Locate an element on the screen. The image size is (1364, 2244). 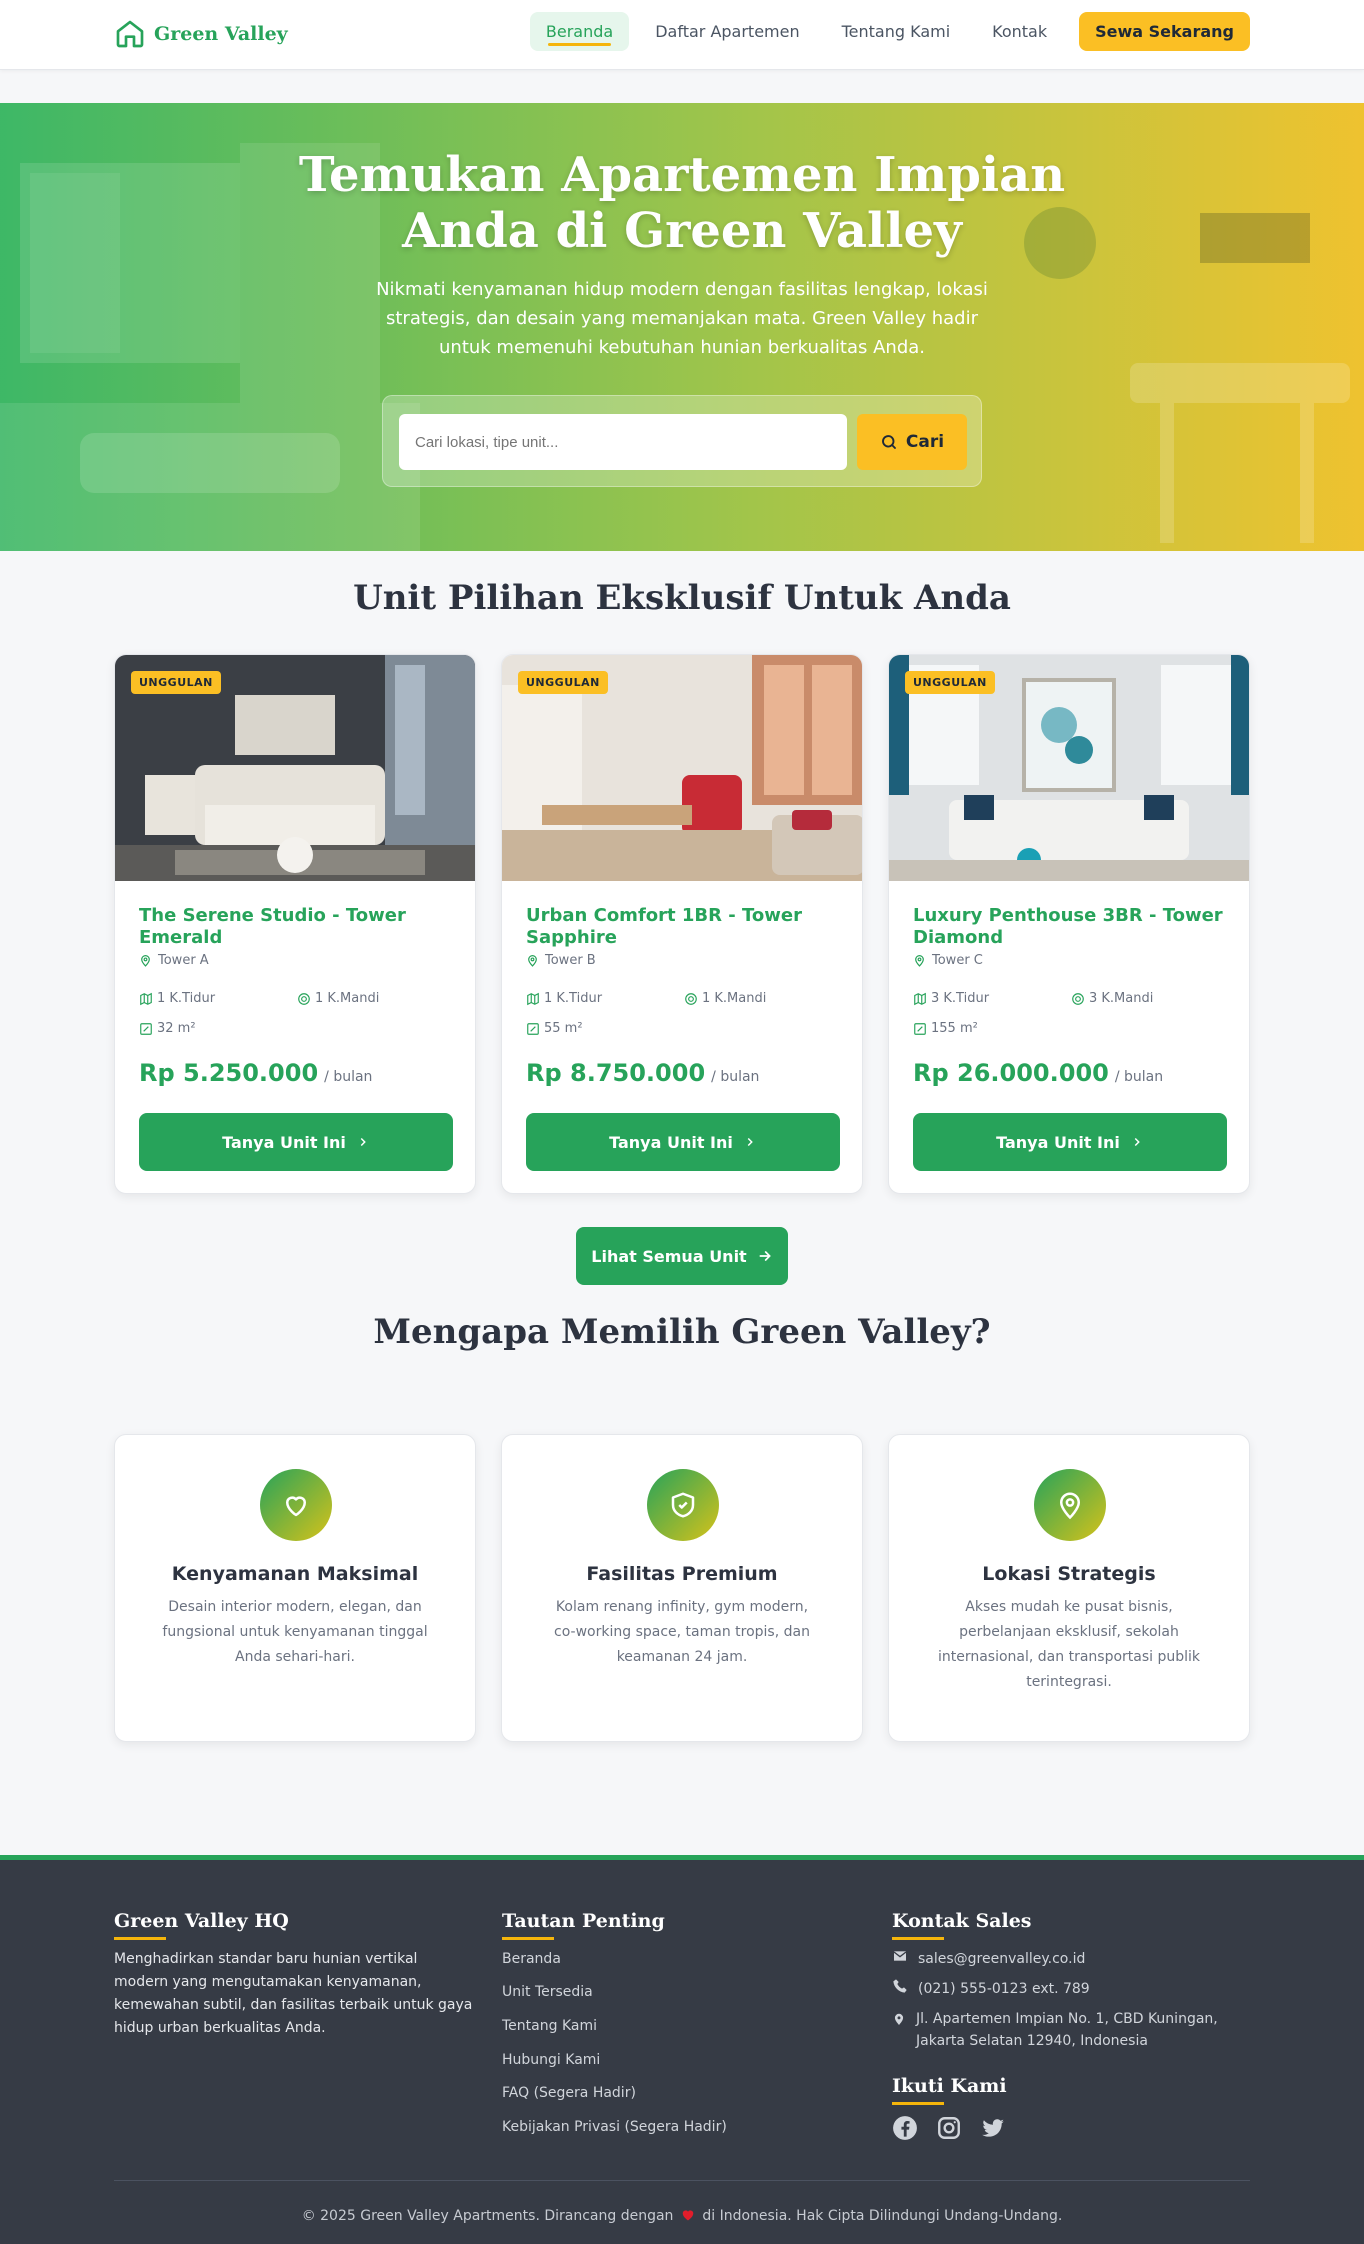
footer-link-beranda: Beranda is located at coordinates (531, 1959).